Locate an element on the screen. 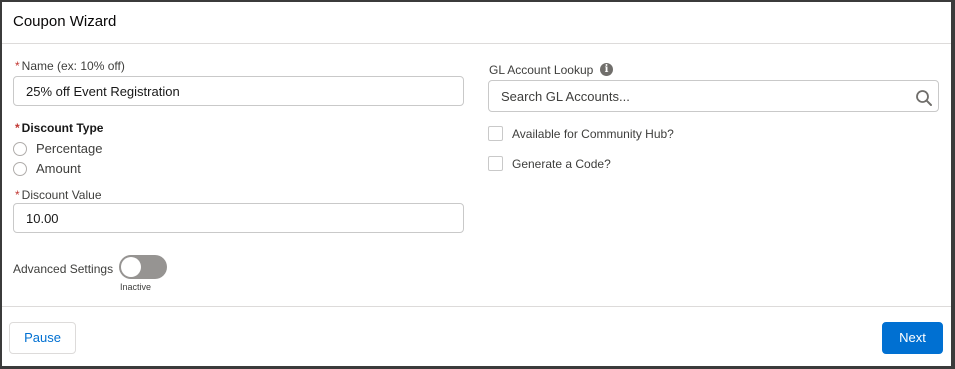 This screenshot has width=955, height=369. info-icon: i is located at coordinates (606, 69).